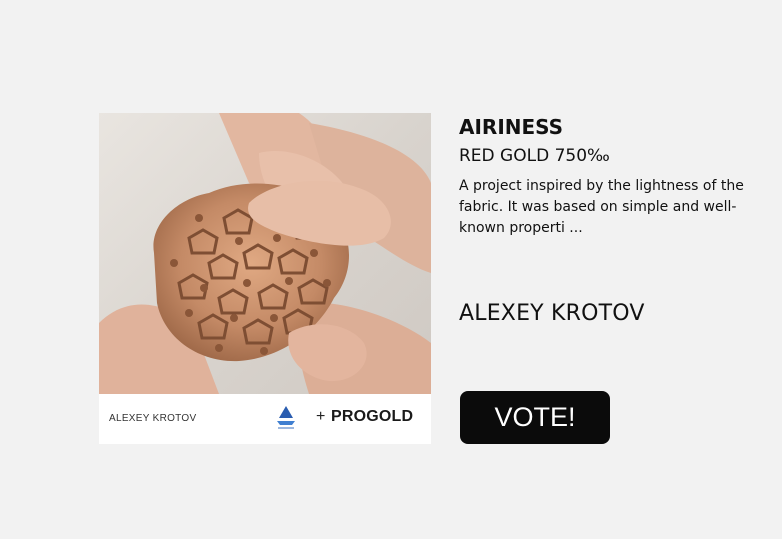 This screenshot has width=782, height=539. I want to click on project-title: AIRINESS, so click(511, 127).